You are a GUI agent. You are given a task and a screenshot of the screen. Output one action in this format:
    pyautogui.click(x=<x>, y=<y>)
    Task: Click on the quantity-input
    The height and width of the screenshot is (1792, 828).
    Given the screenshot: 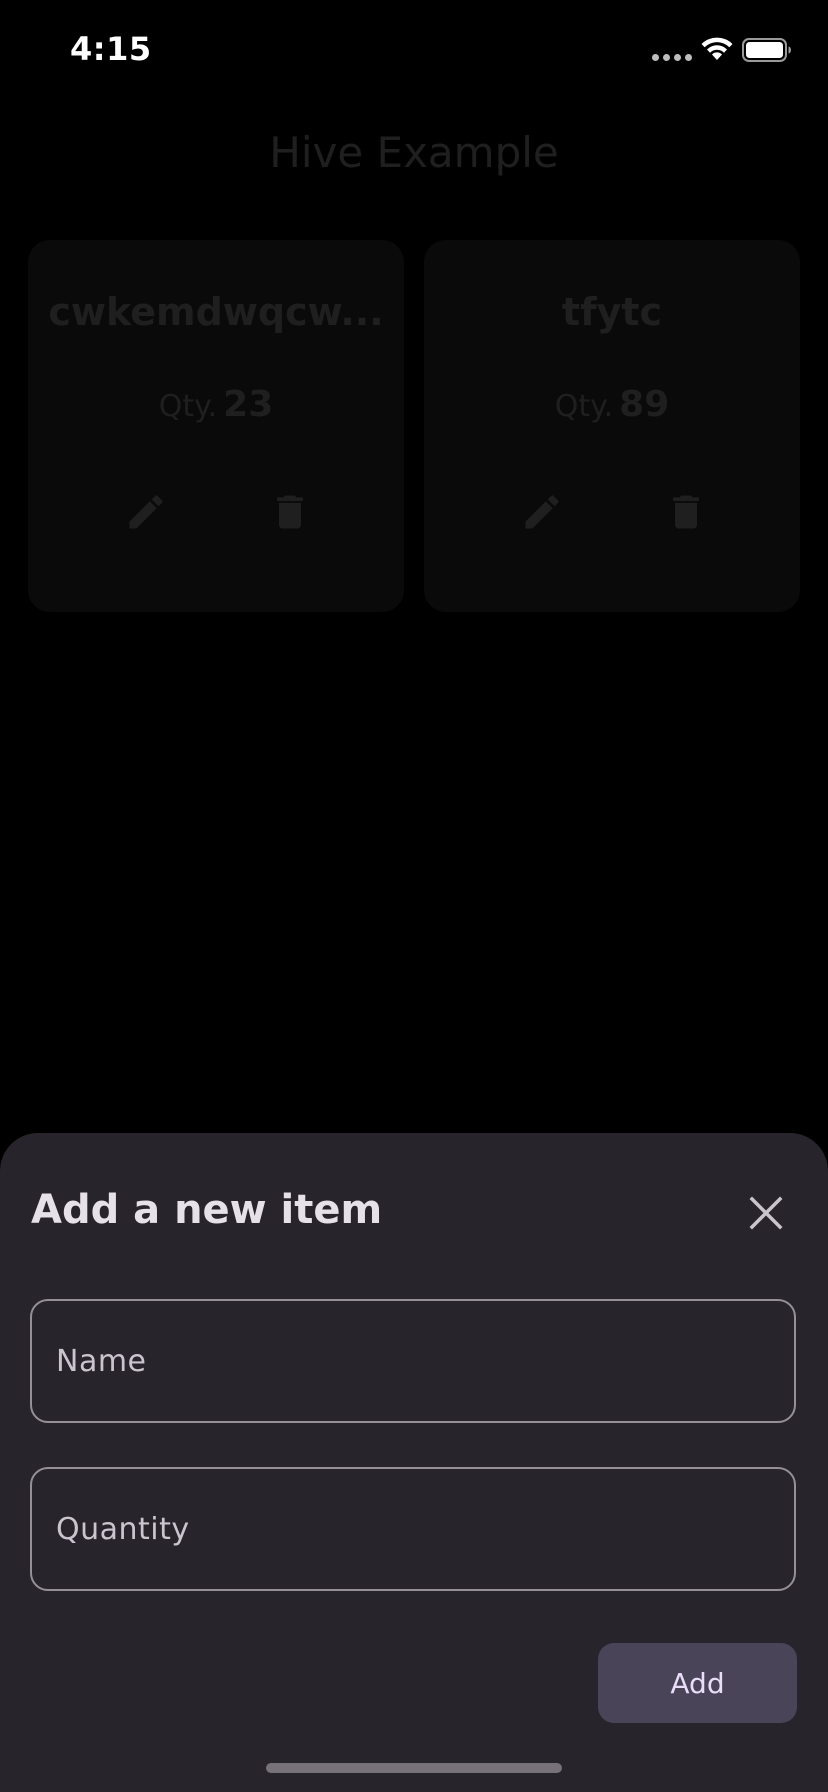 What is the action you would take?
    pyautogui.click(x=413, y=1529)
    